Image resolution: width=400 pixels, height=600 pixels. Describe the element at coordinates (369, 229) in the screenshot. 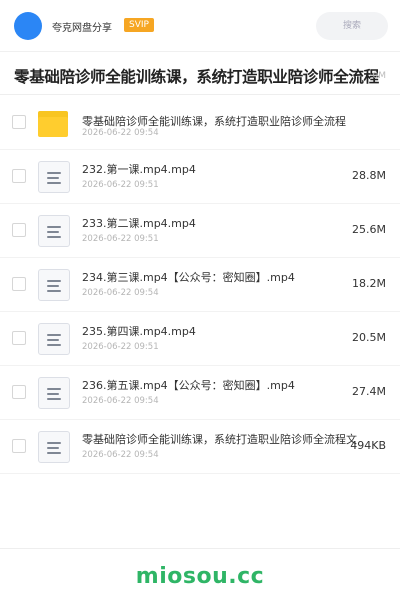

I see `file-size: 25.6M` at that location.